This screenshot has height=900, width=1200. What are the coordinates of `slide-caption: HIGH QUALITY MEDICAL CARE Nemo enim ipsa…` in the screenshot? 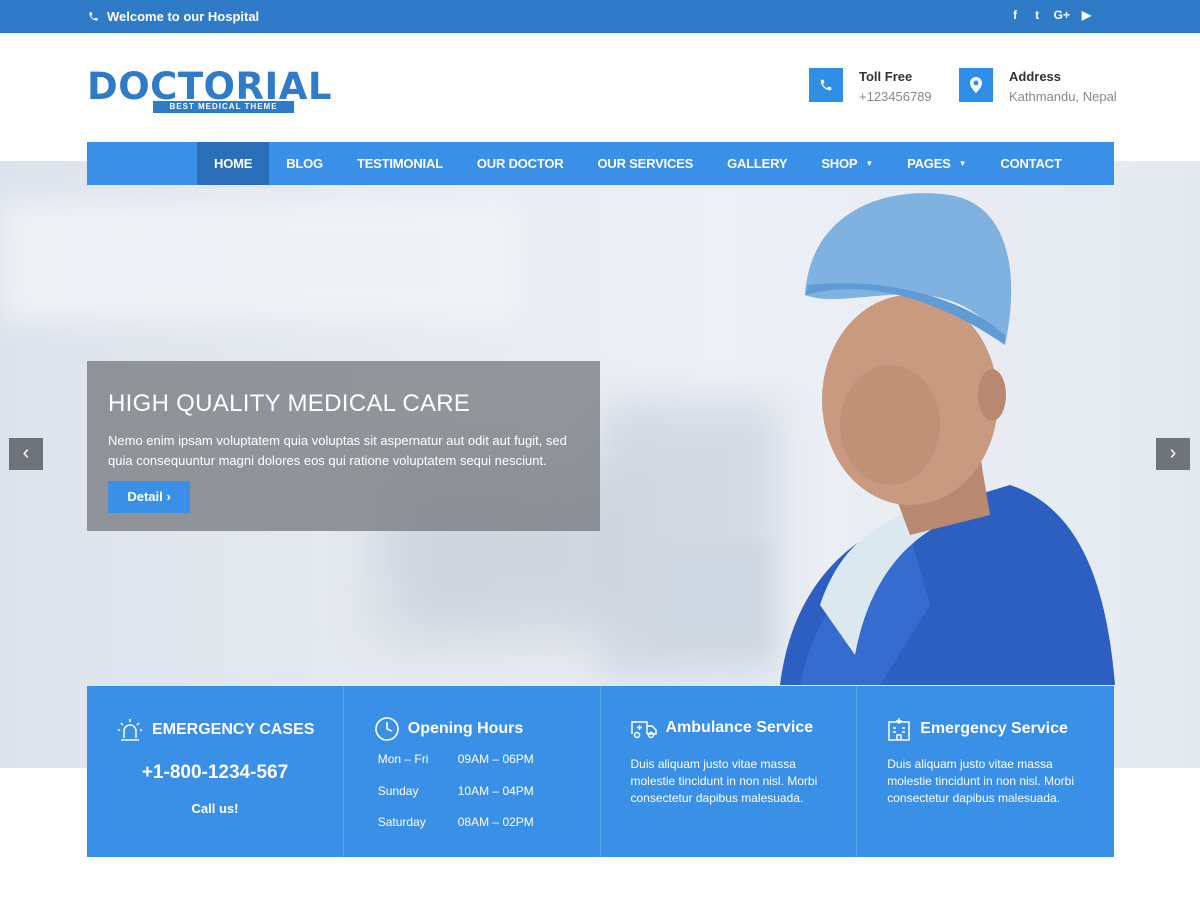 It's located at (343, 446).